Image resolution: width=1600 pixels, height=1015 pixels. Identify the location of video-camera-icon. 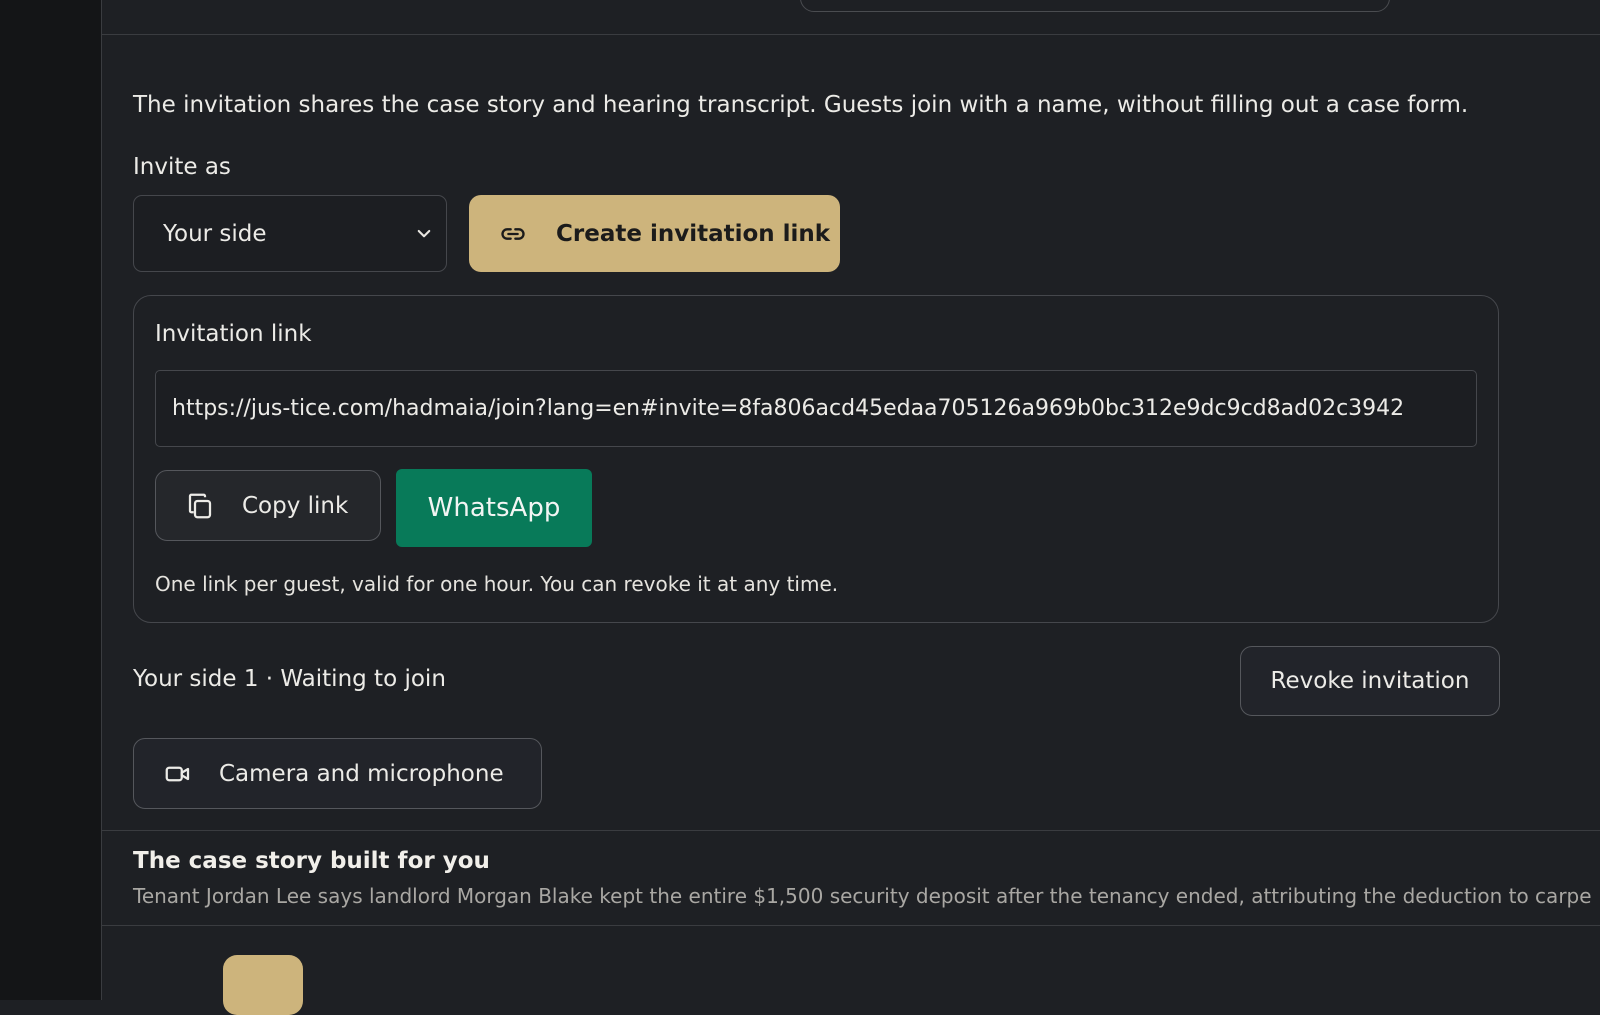
(178, 774).